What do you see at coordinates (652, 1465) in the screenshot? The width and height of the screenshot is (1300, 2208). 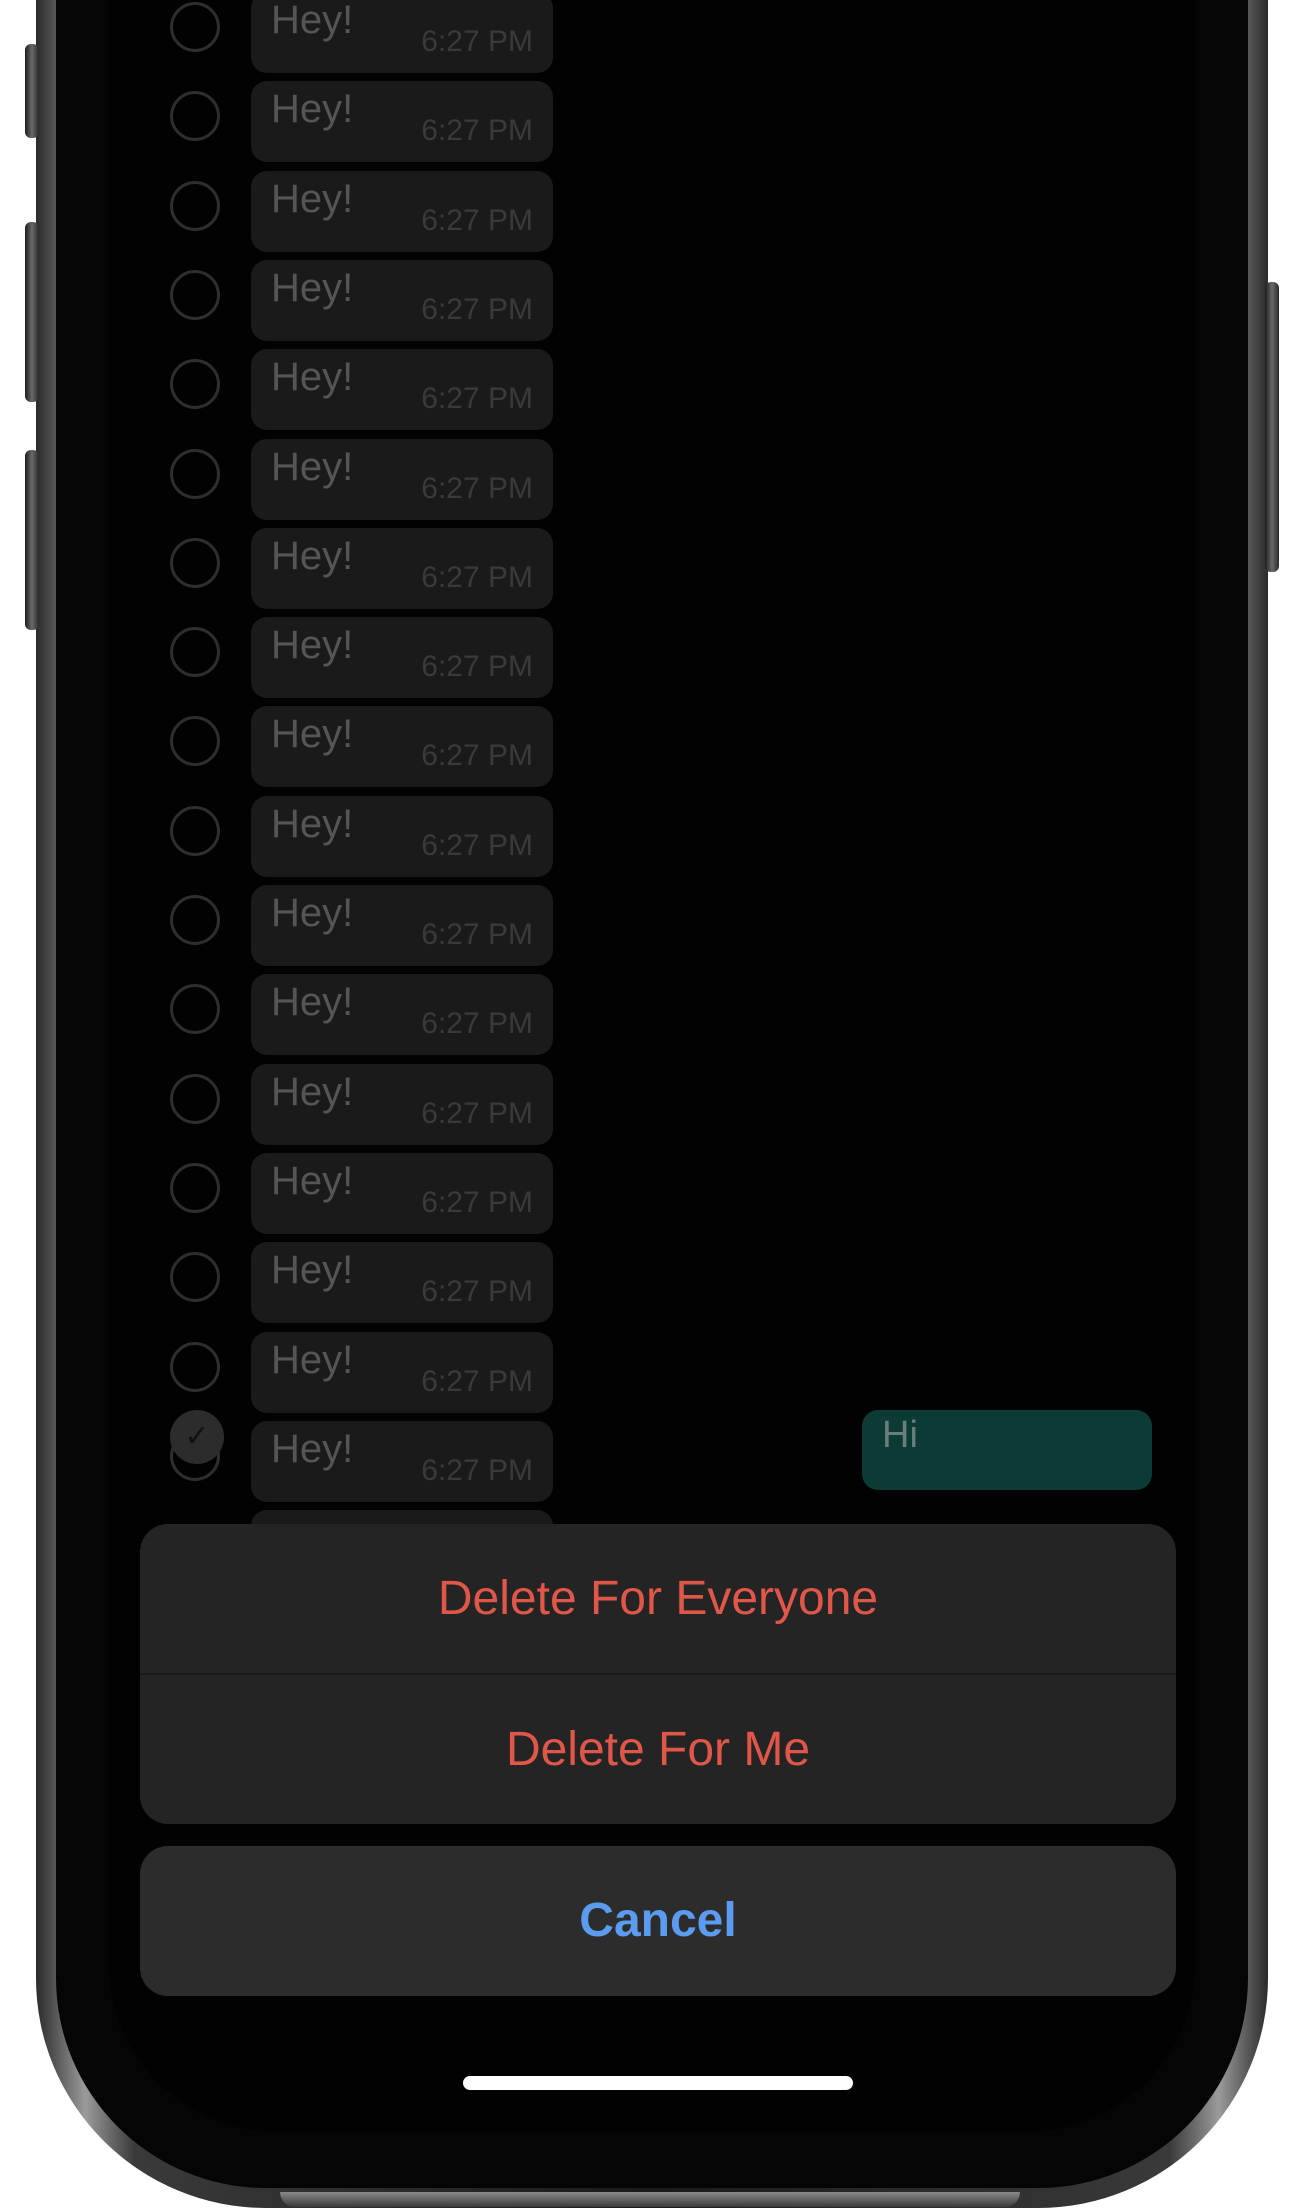 I see `message-row-partial: ✓ Hi` at bounding box center [652, 1465].